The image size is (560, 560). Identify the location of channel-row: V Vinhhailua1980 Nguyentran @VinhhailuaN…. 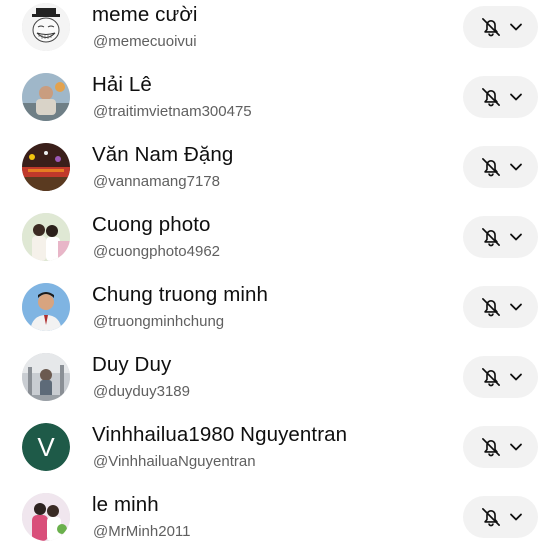
(280, 449).